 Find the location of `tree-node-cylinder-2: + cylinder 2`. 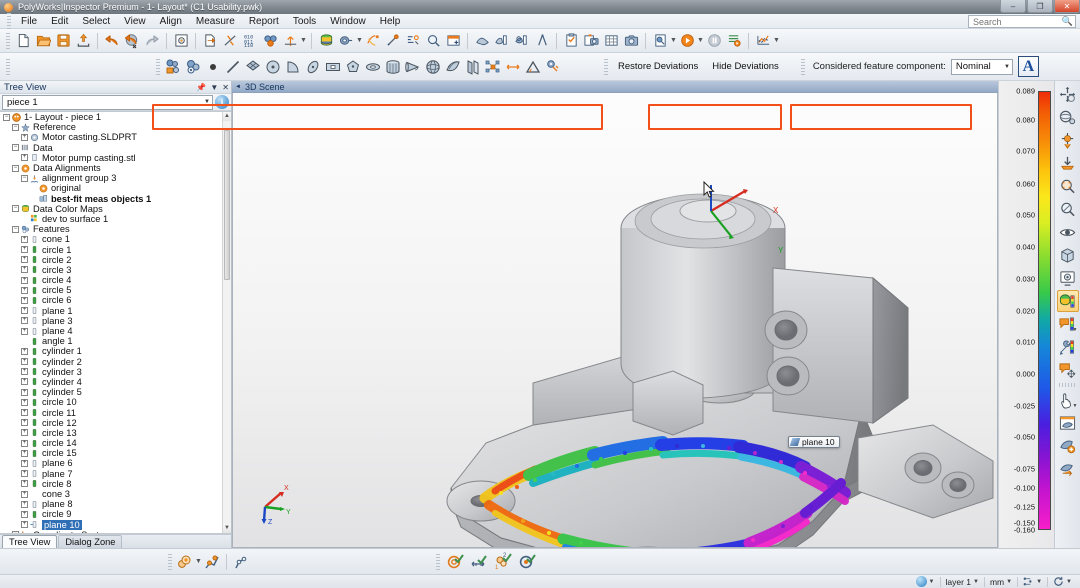

tree-node-cylinder-2: + cylinder 2 is located at coordinates (115, 362).